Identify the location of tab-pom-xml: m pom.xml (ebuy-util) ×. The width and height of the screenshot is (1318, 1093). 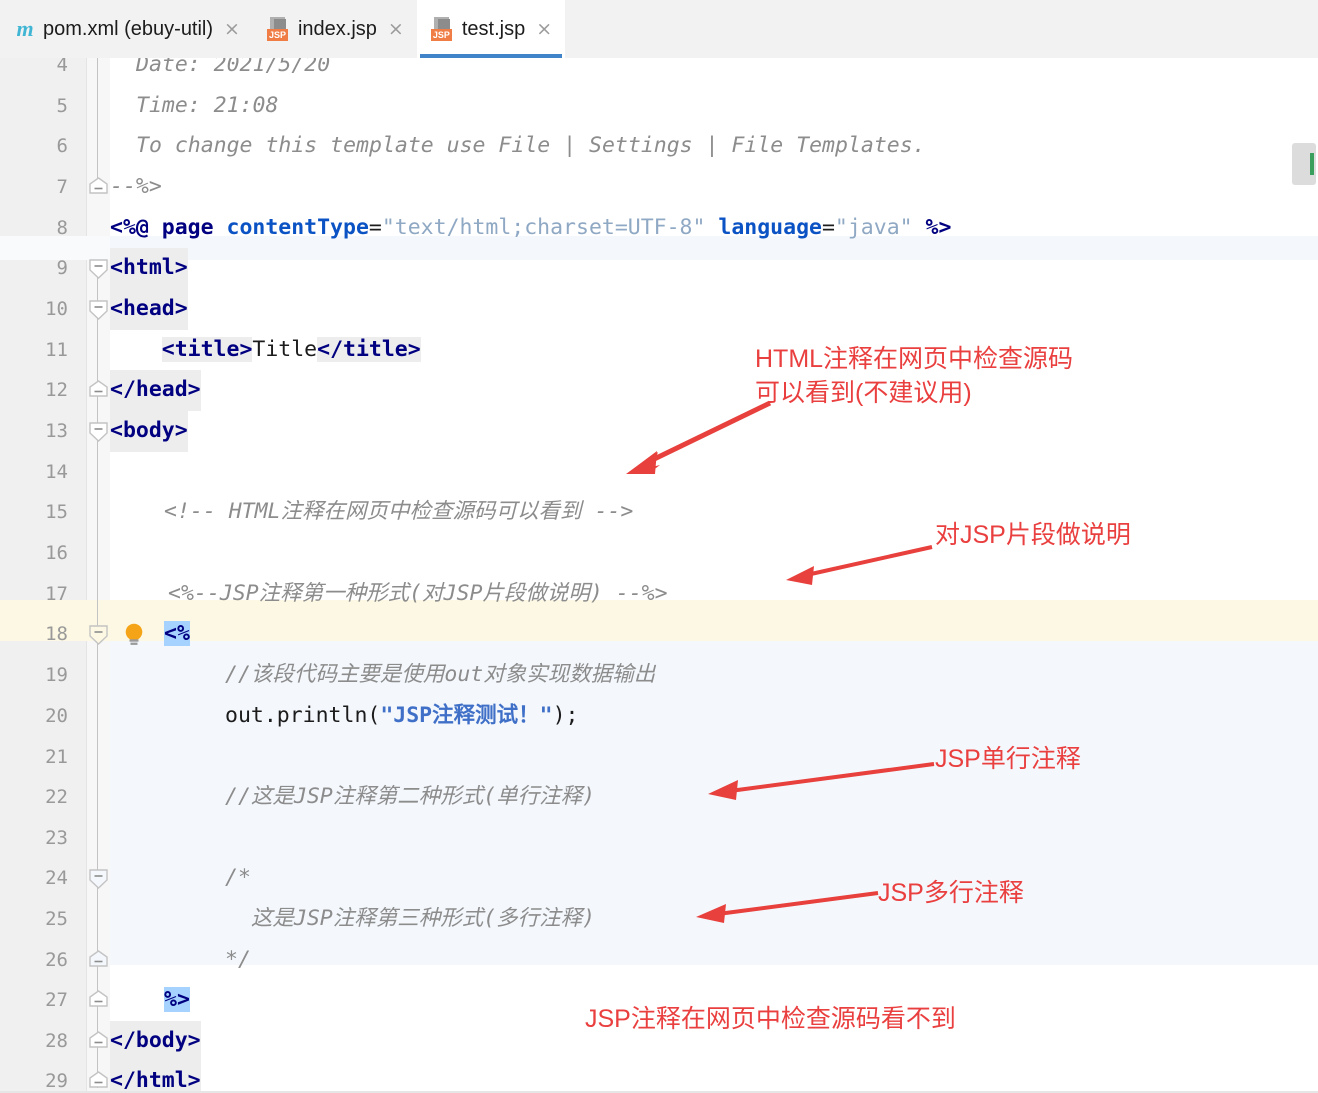
(126, 29).